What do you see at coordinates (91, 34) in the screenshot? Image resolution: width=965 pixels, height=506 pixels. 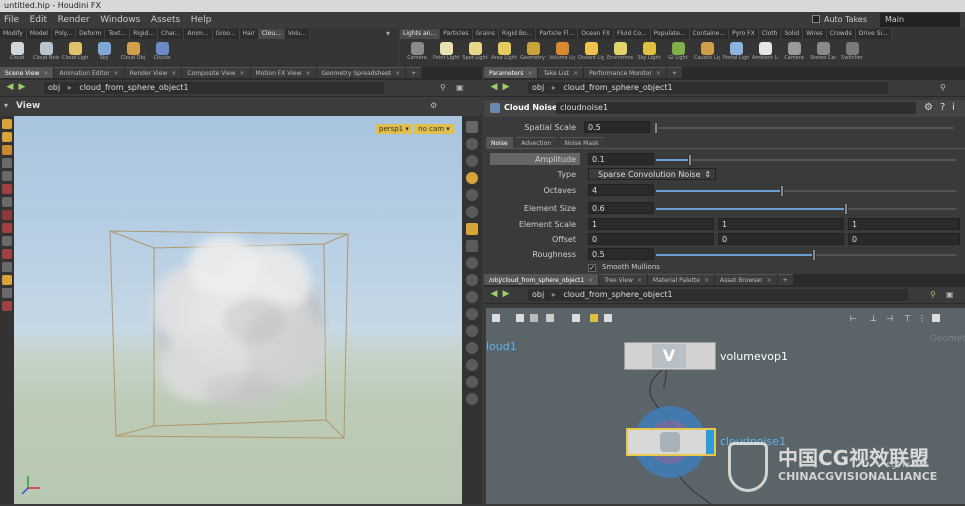 I see `shelf-tab: Deform` at bounding box center [91, 34].